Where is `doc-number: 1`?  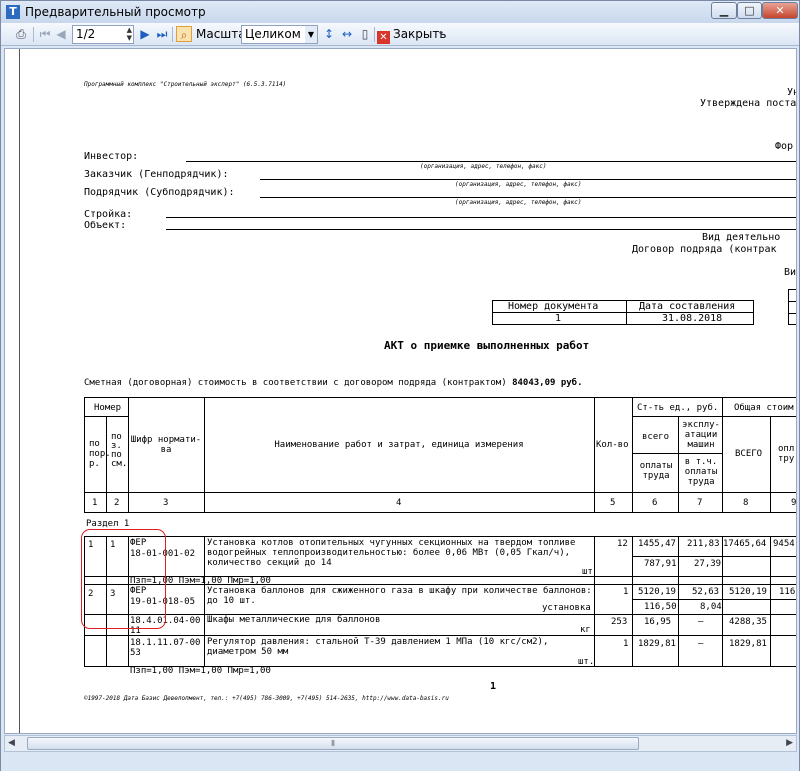
doc-number: 1 is located at coordinates (558, 318).